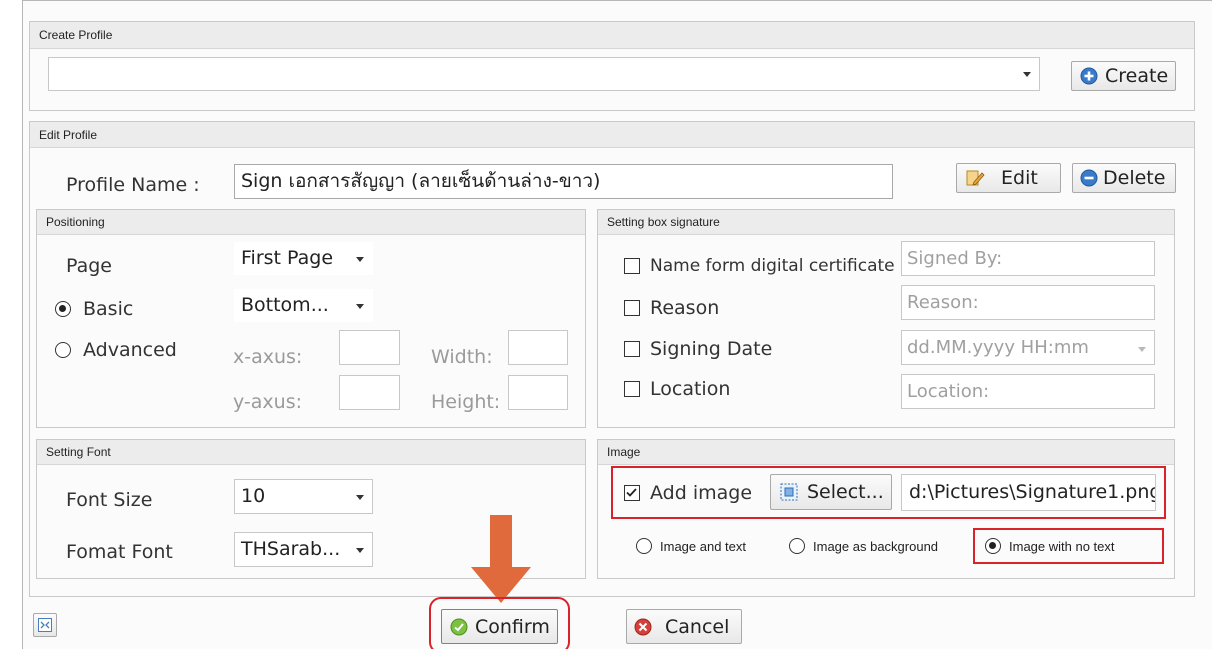 The height and width of the screenshot is (649, 1212). Describe the element at coordinates (108, 309) in the screenshot. I see `basic-label: Basic` at that location.